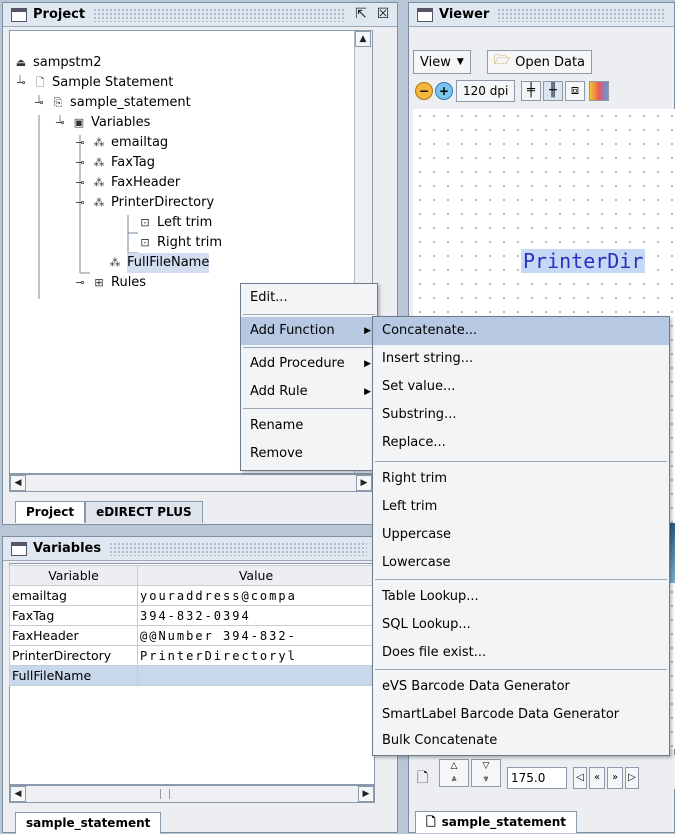  What do you see at coordinates (521, 741) in the screenshot?
I see `menu-item-bulk-concatenate: Bulk Concatenate` at bounding box center [521, 741].